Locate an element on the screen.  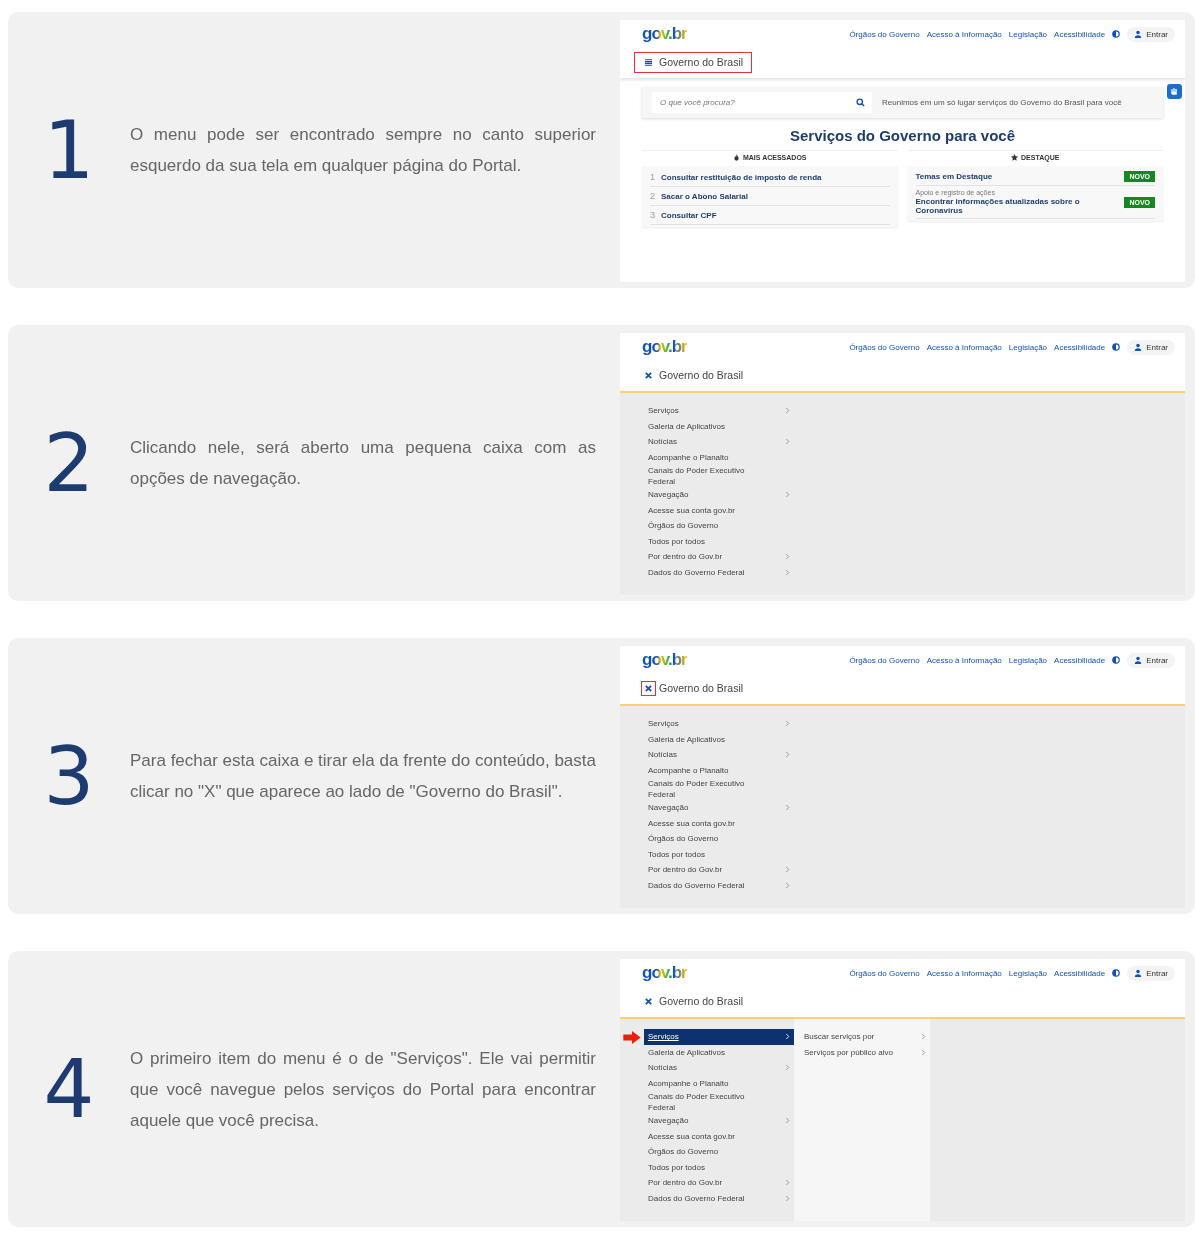
step-number: 2 is located at coordinates (69, 463).